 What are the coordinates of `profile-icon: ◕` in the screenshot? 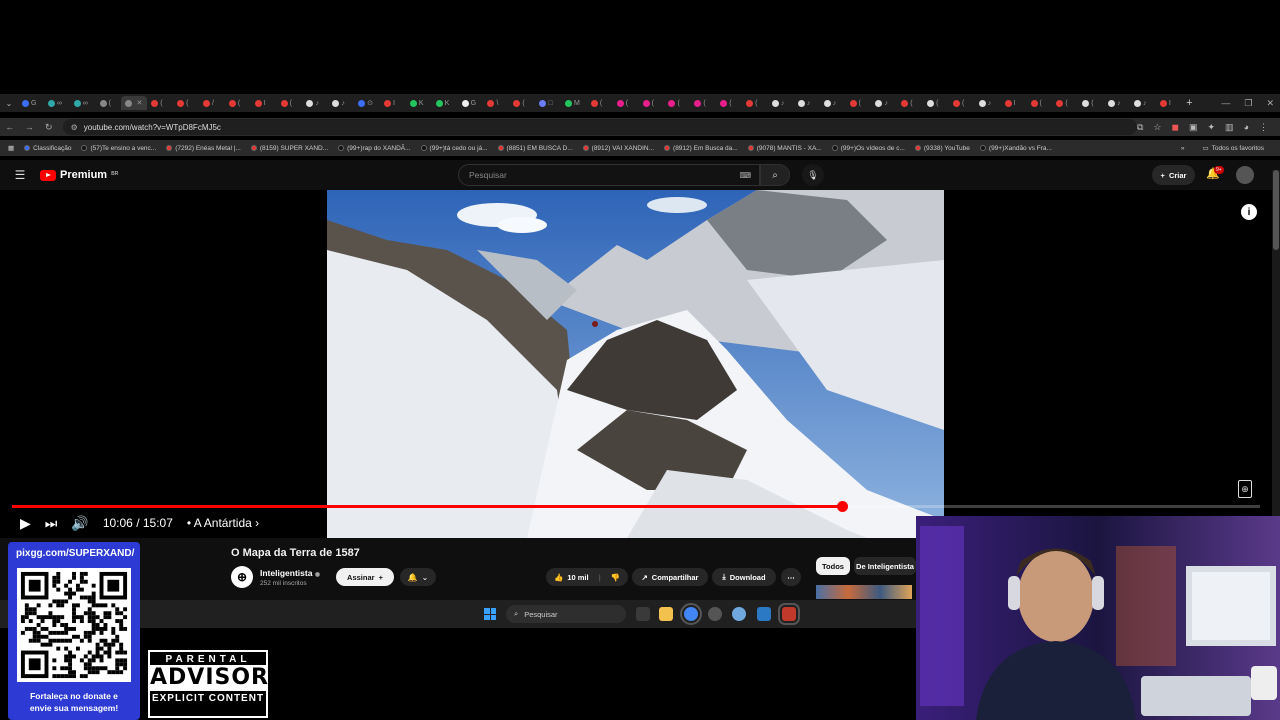 It's located at (1246, 127).